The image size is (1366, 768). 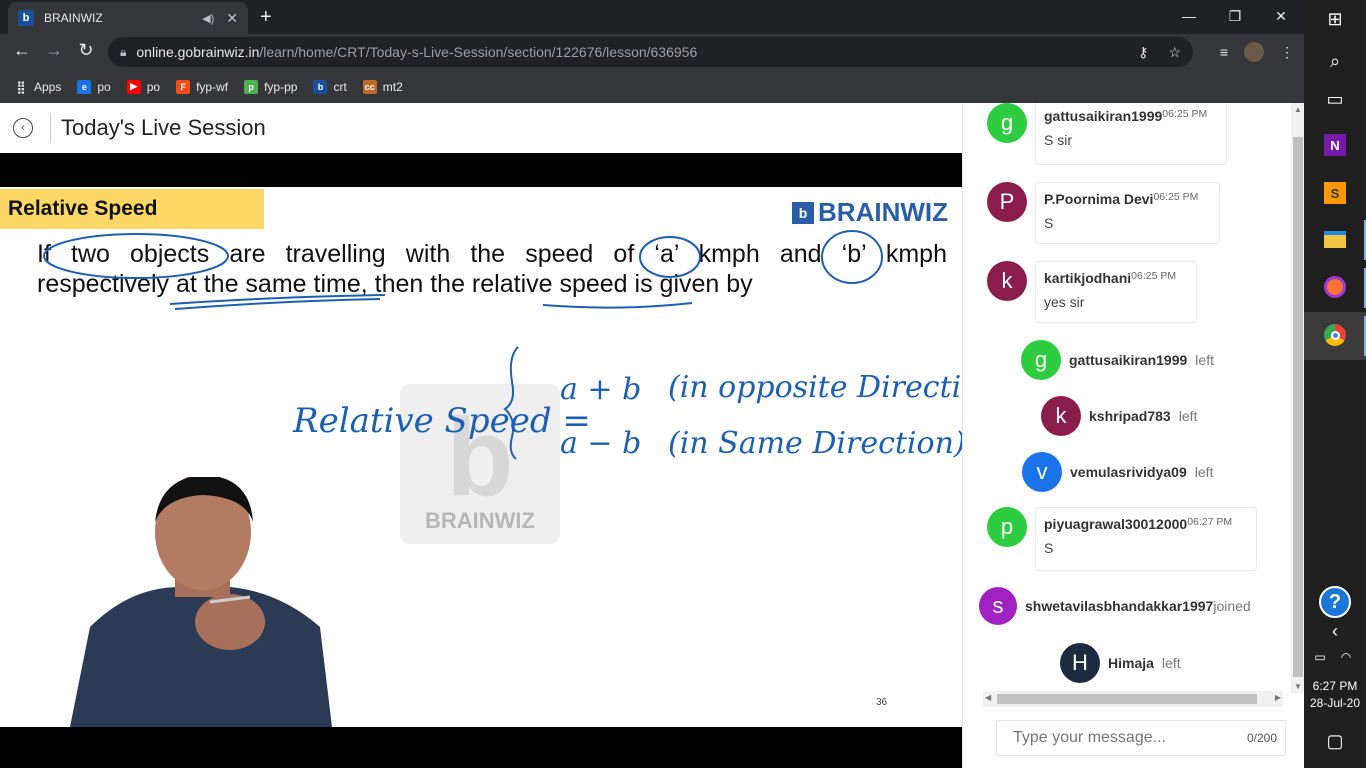 What do you see at coordinates (988, 697) in the screenshot?
I see `scroll-left-icon: ◀` at bounding box center [988, 697].